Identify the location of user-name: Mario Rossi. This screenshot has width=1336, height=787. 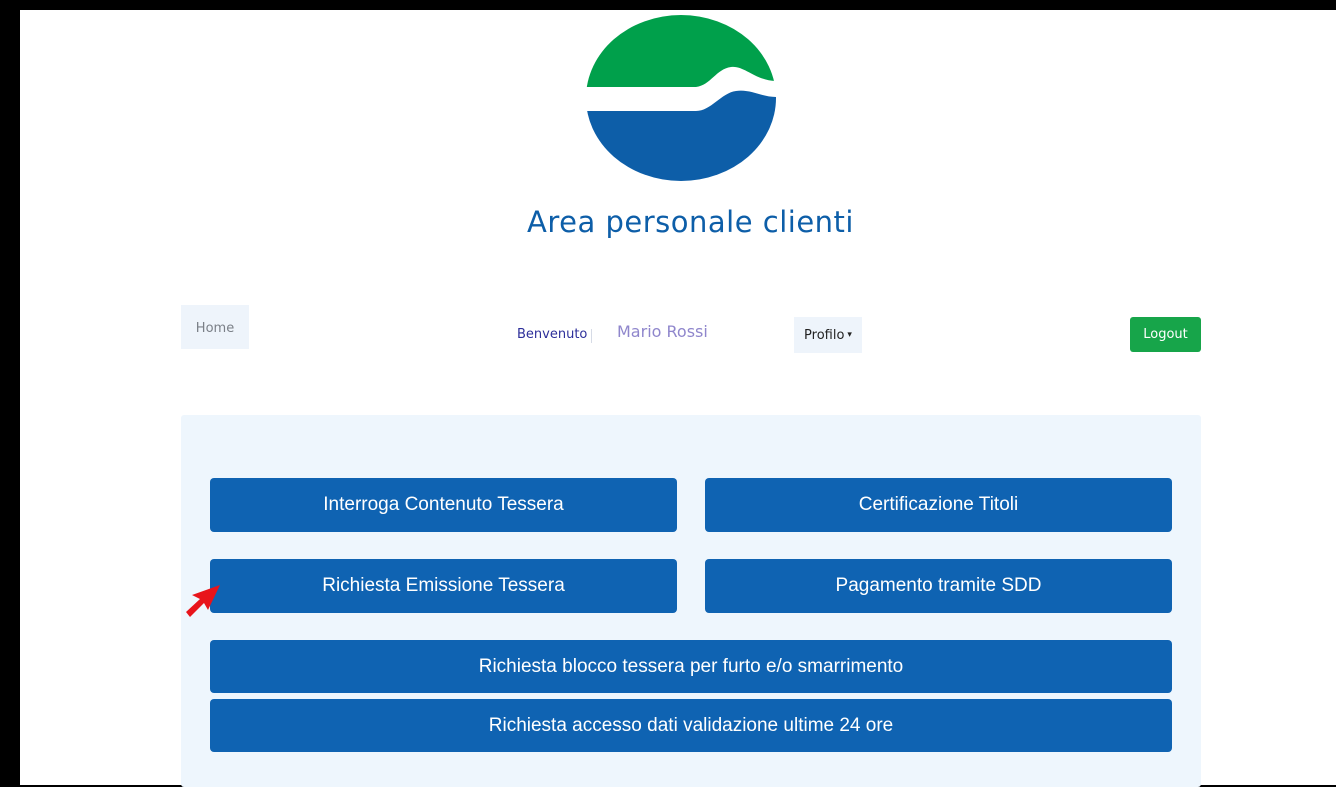
(662, 331).